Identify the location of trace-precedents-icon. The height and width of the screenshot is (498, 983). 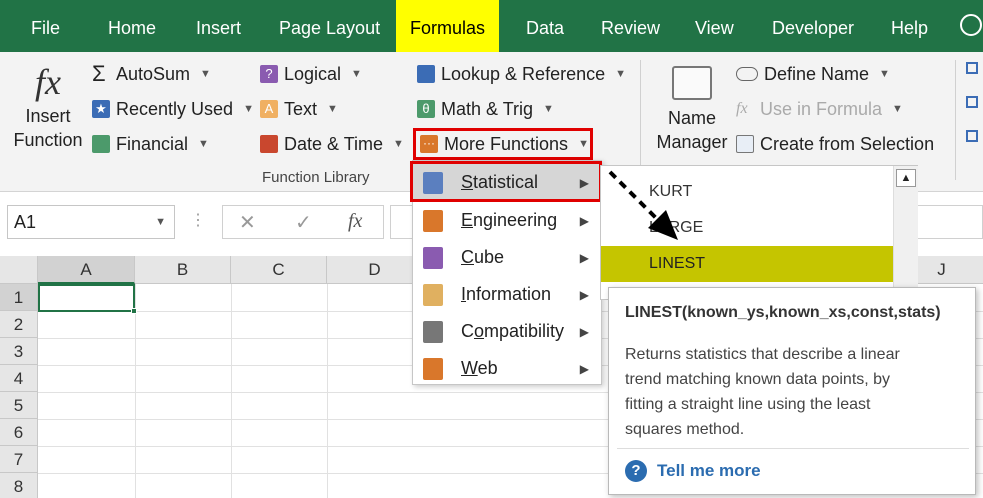
(973, 107).